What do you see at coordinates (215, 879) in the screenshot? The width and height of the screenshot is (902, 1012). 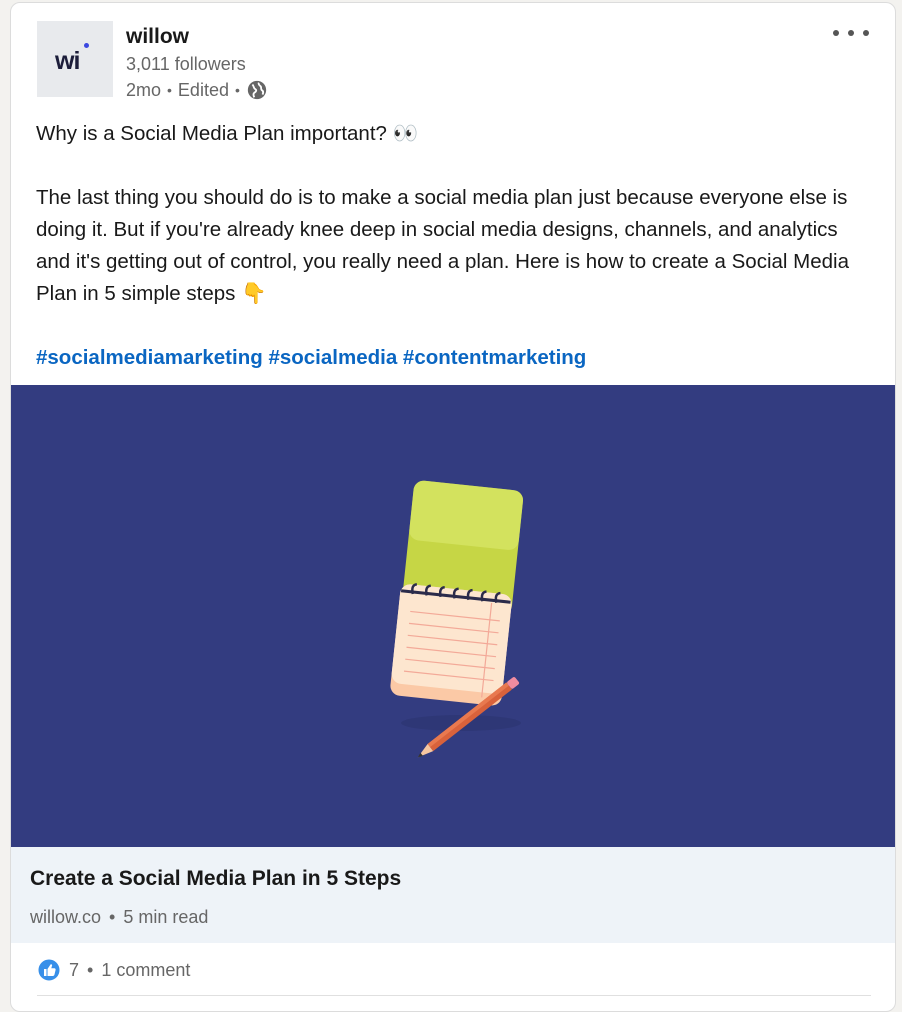 I see `link-title: Create a Social Media Plan in 5 Steps` at bounding box center [215, 879].